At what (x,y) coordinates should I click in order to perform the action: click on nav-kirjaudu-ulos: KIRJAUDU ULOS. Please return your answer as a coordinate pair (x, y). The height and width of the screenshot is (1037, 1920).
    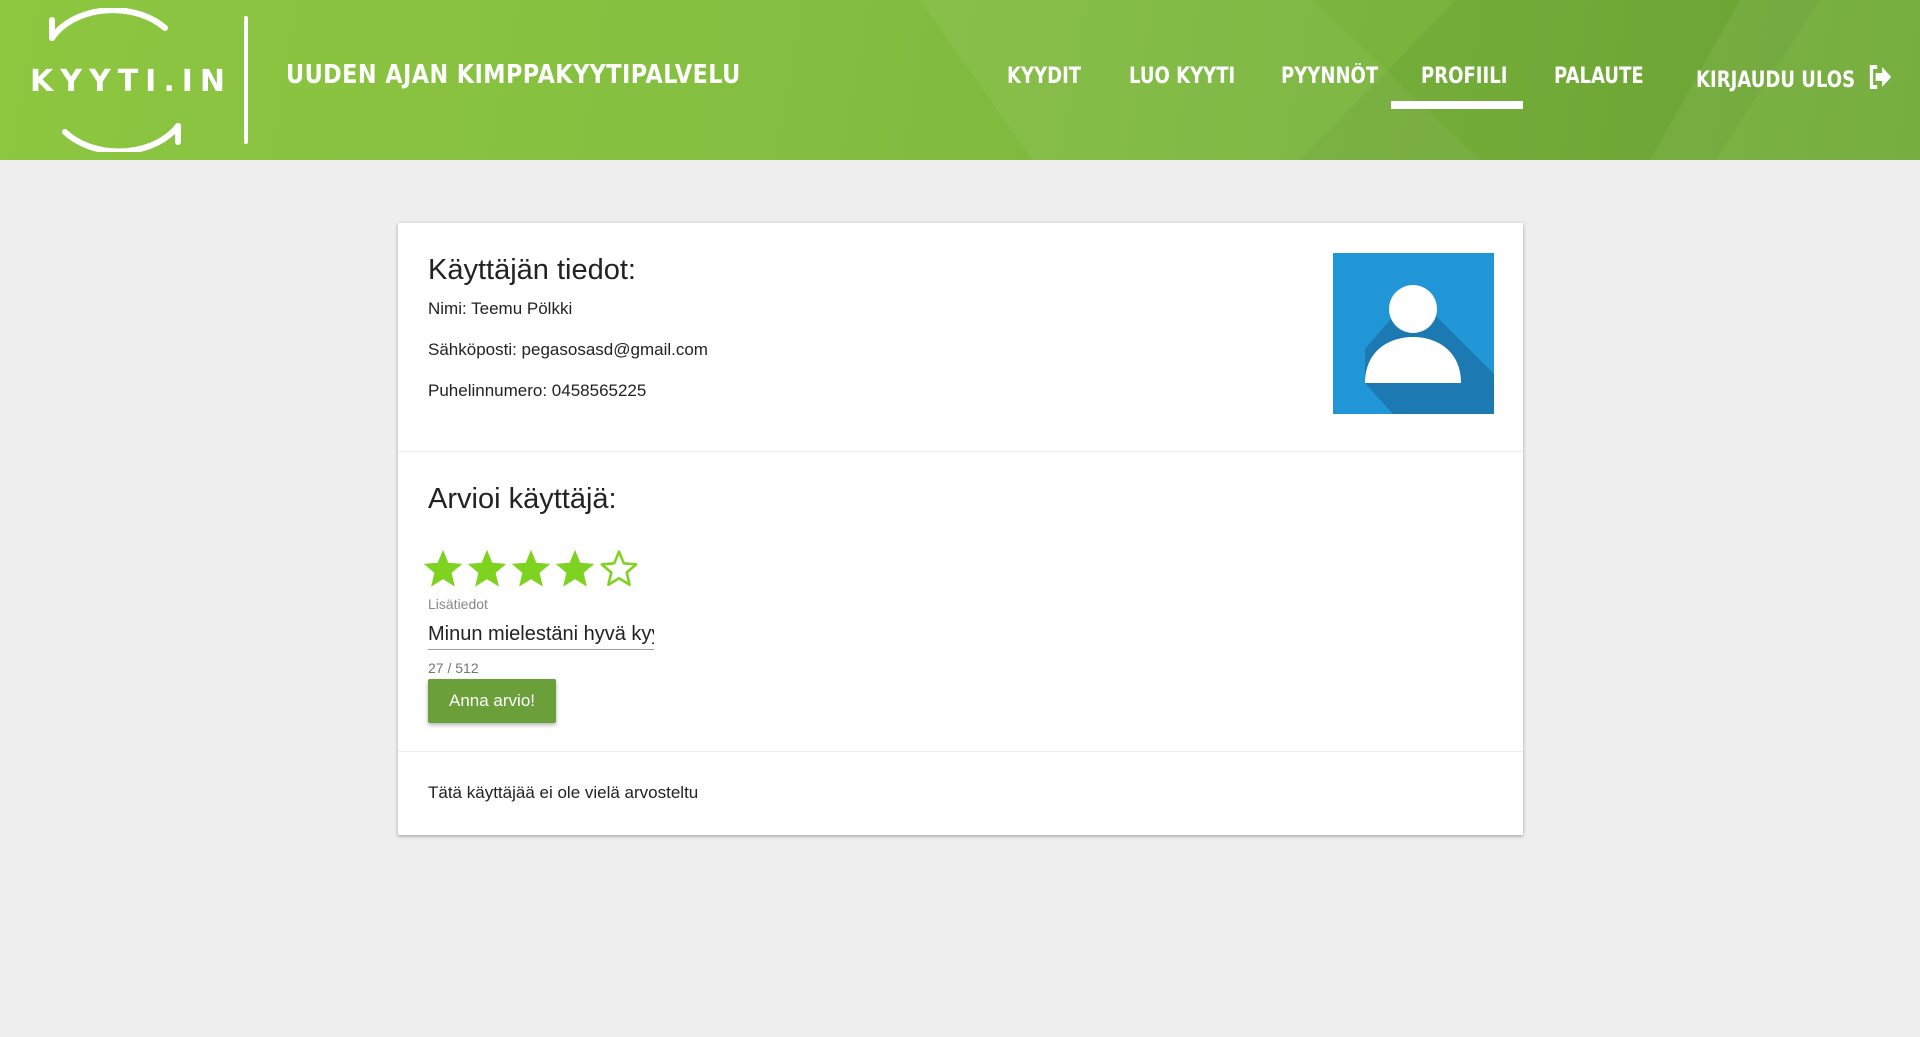
    Looking at the image, I should click on (1794, 80).